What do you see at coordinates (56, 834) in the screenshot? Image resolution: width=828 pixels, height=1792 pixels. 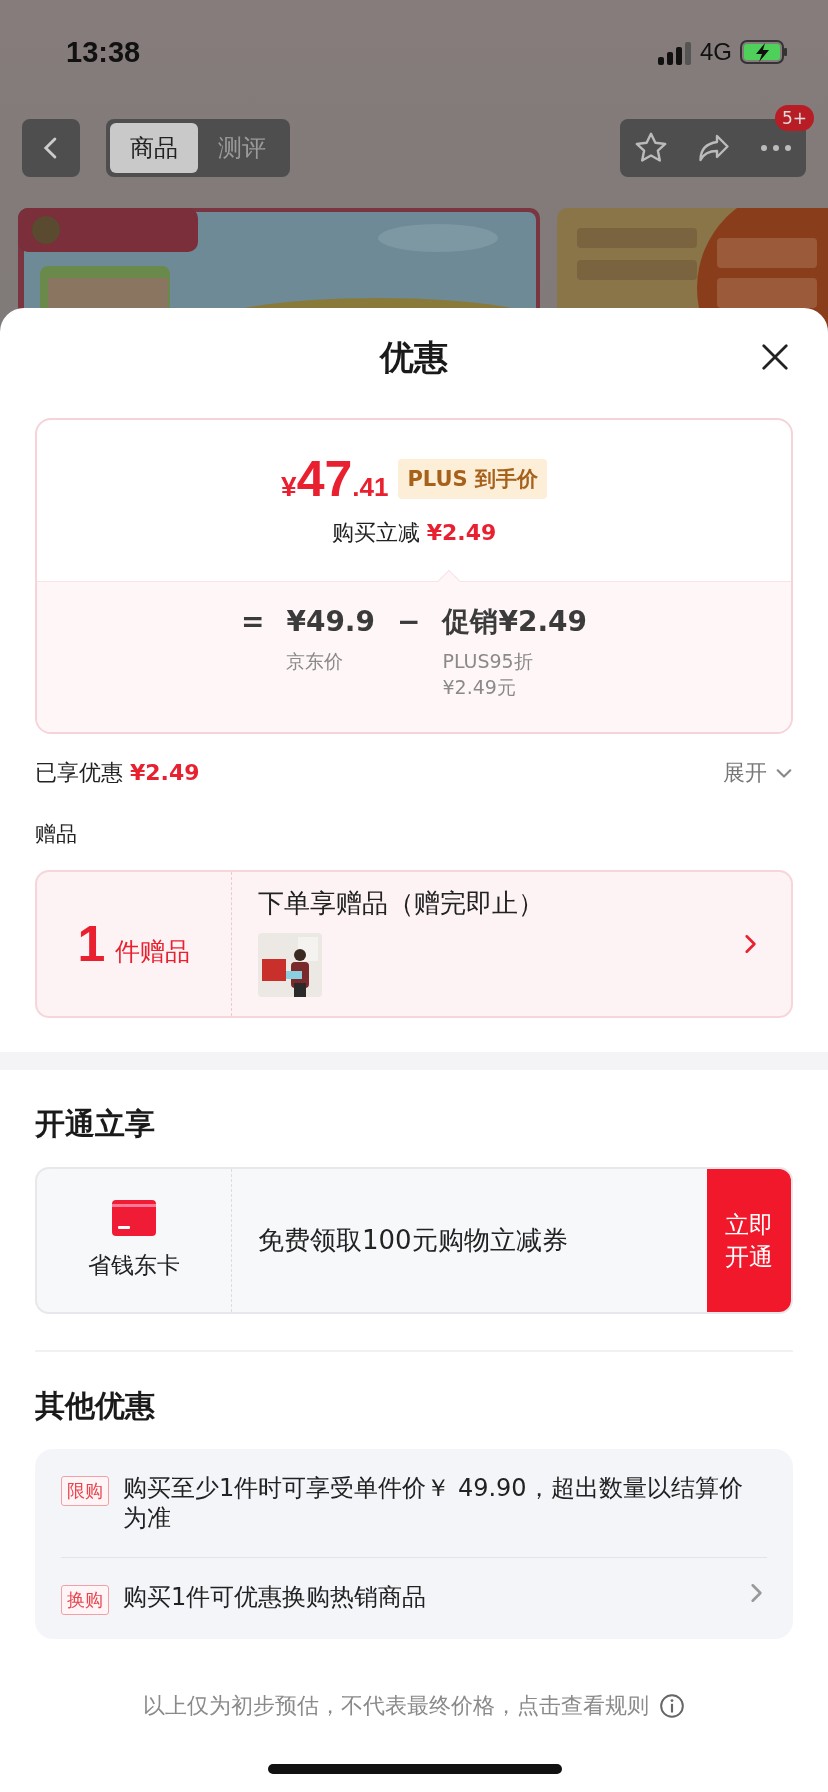 I see `section-label: 赠品` at bounding box center [56, 834].